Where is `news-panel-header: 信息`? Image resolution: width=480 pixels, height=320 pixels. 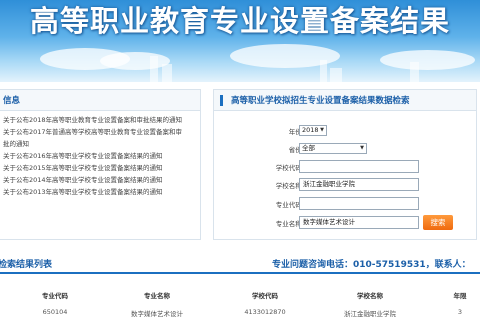 news-panel-header: 信息 is located at coordinates (100, 100).